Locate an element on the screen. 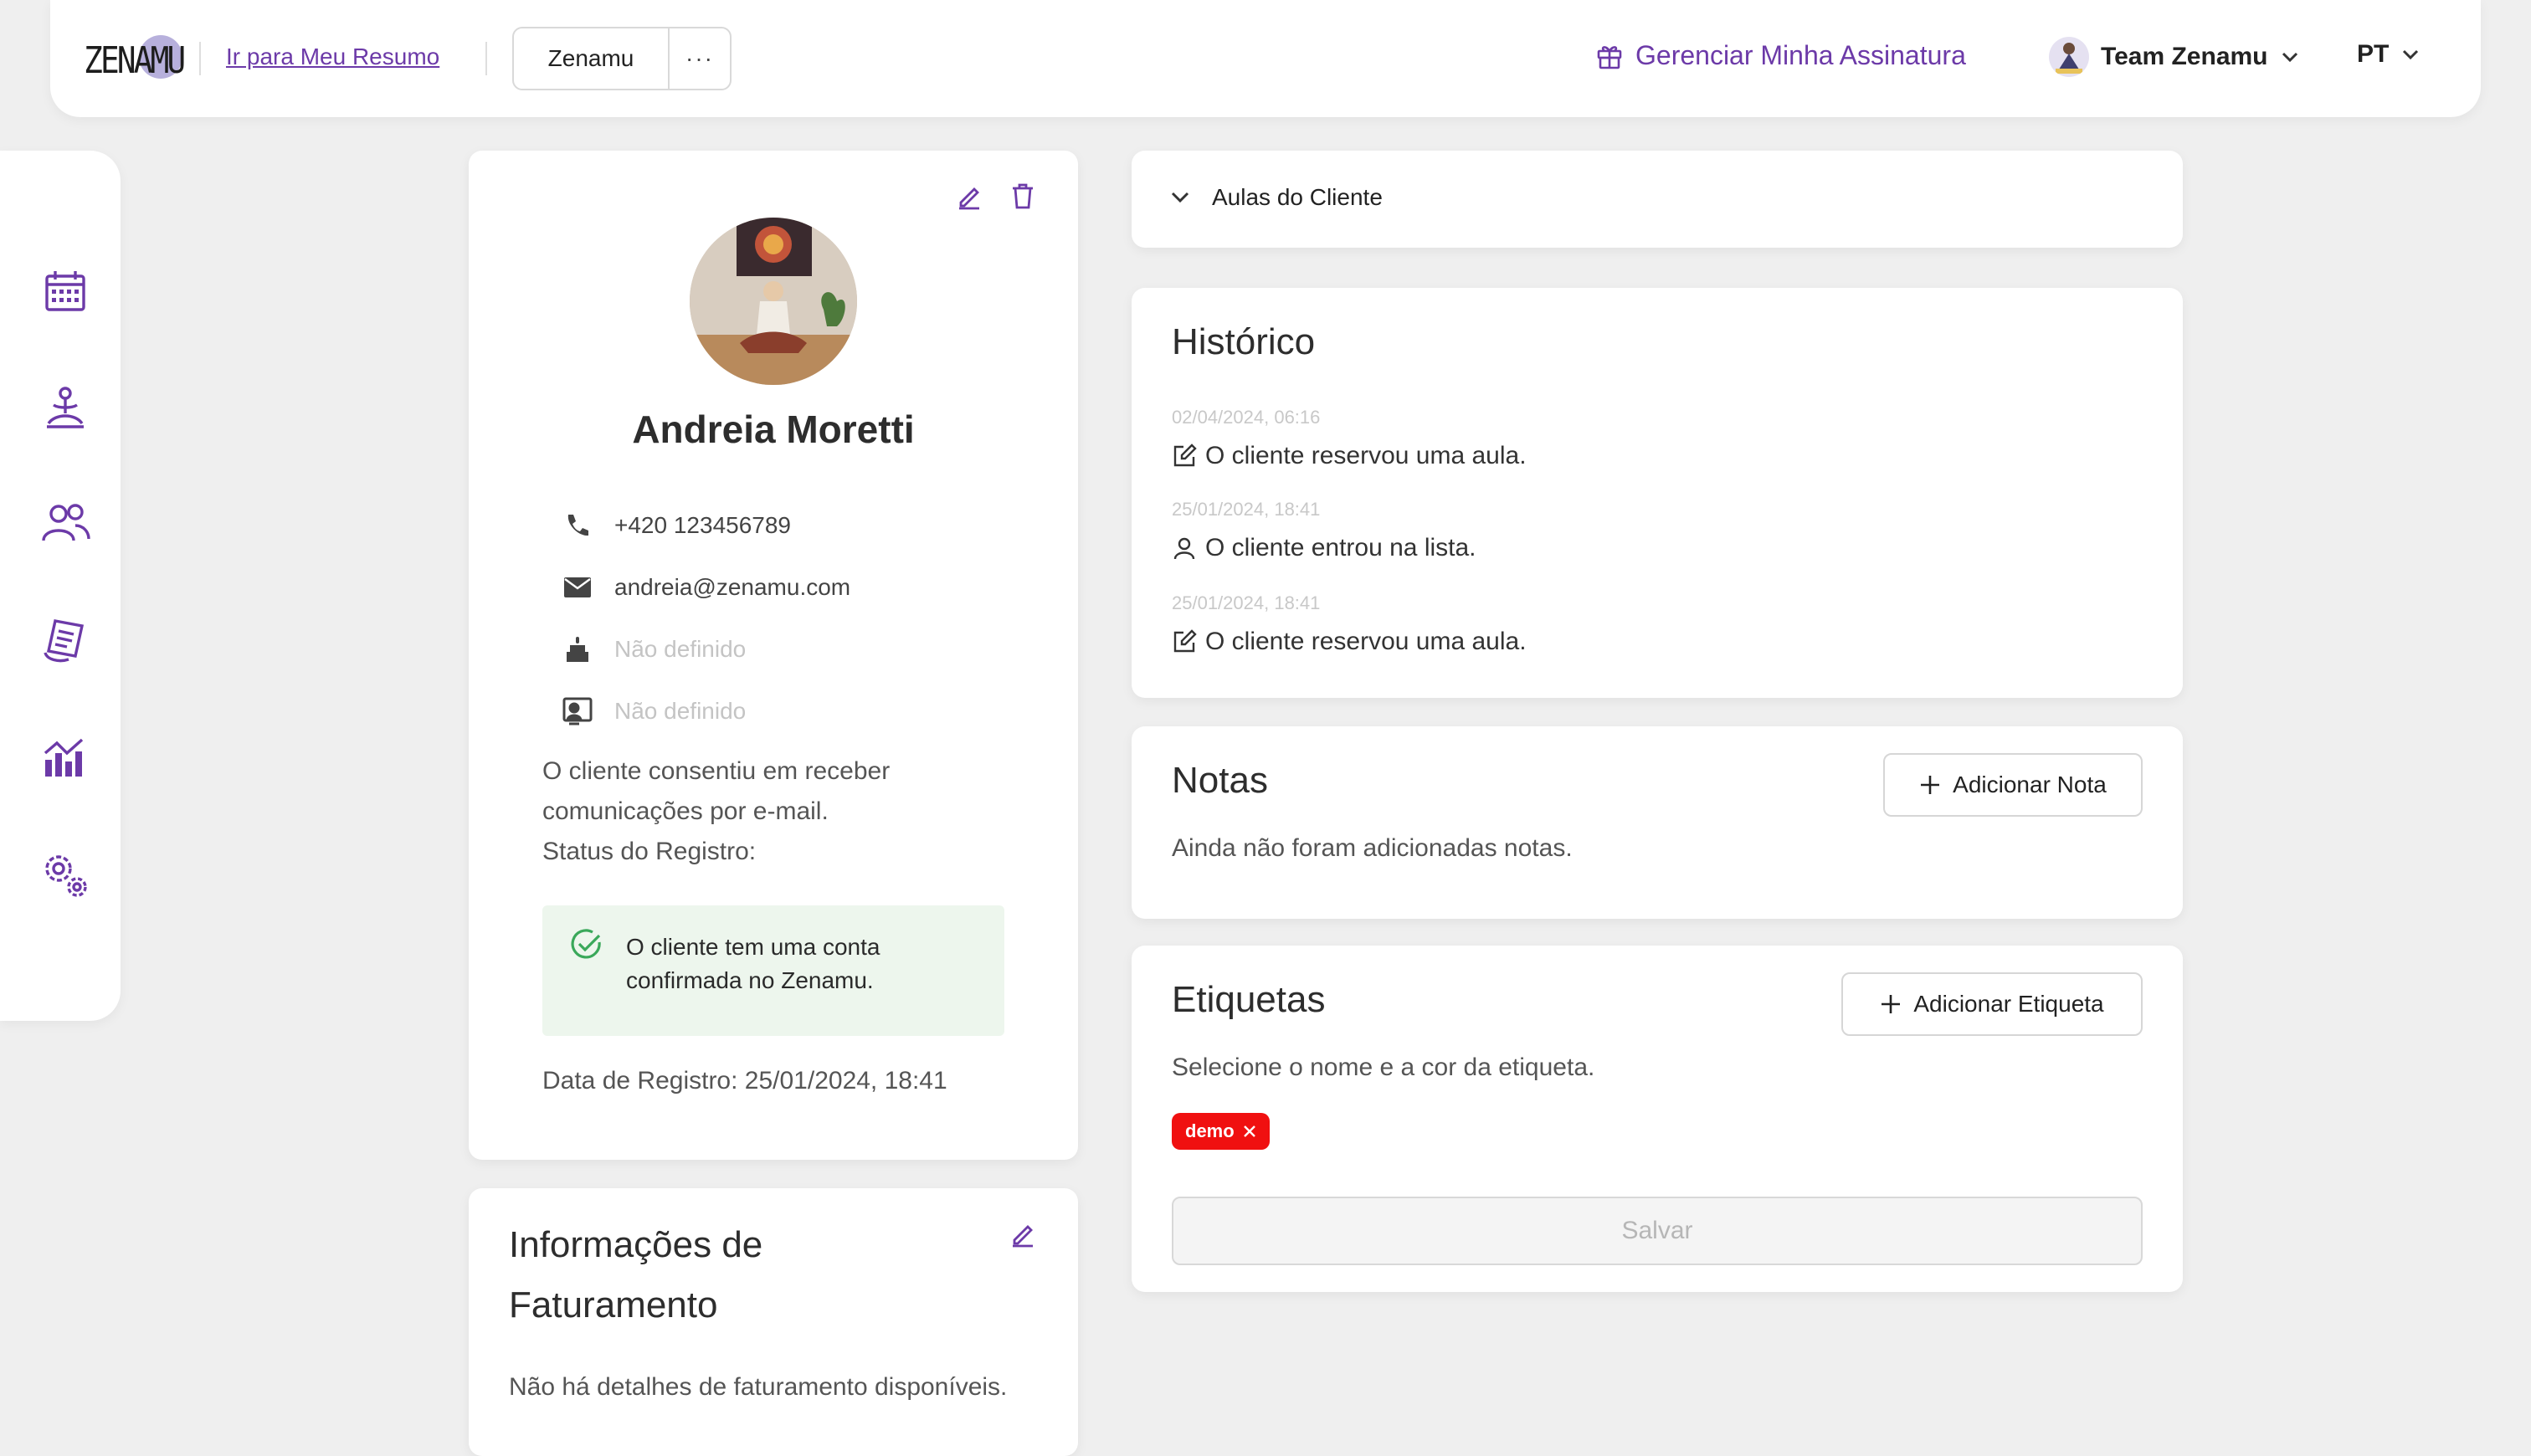 This screenshot has height=1456, width=2531. studio-button-group: Zenamu ··· is located at coordinates (622, 58).